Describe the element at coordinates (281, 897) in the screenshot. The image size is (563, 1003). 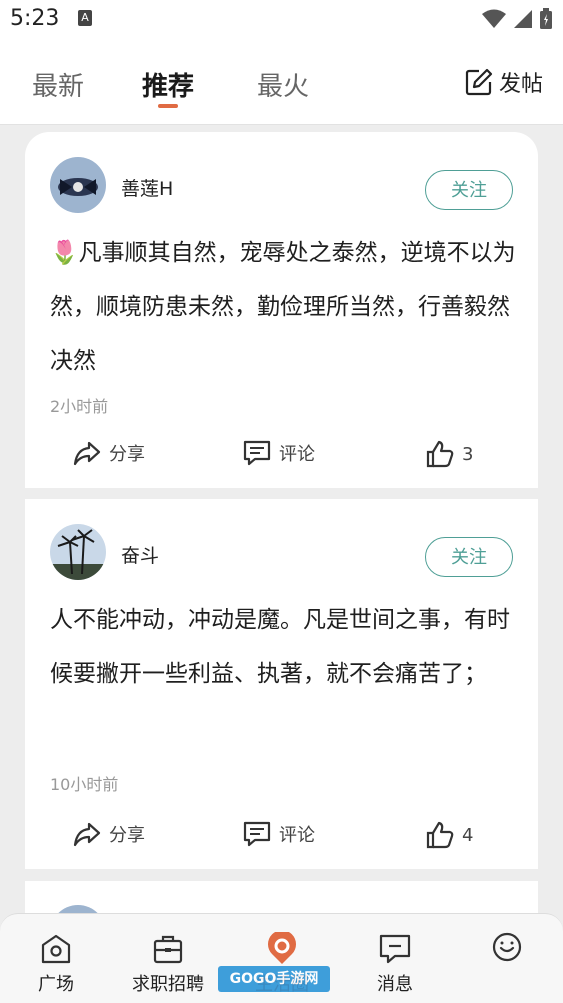
I see `post-card` at that location.